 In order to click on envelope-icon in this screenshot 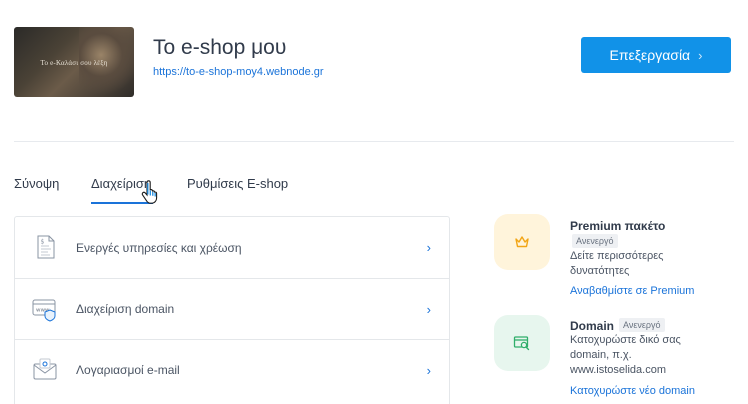, I will do `click(45, 369)`.